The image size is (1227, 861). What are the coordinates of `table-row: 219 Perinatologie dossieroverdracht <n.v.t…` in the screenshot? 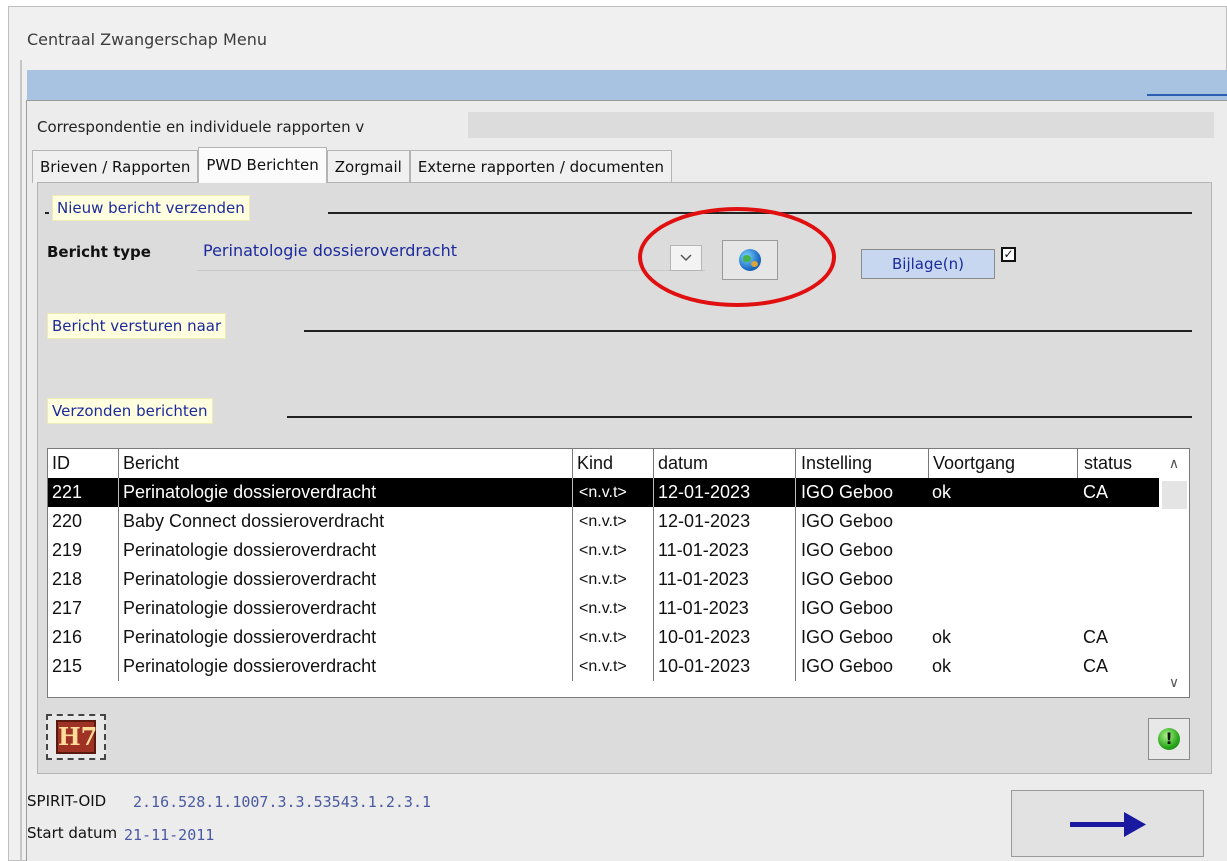 It's located at (604, 550).